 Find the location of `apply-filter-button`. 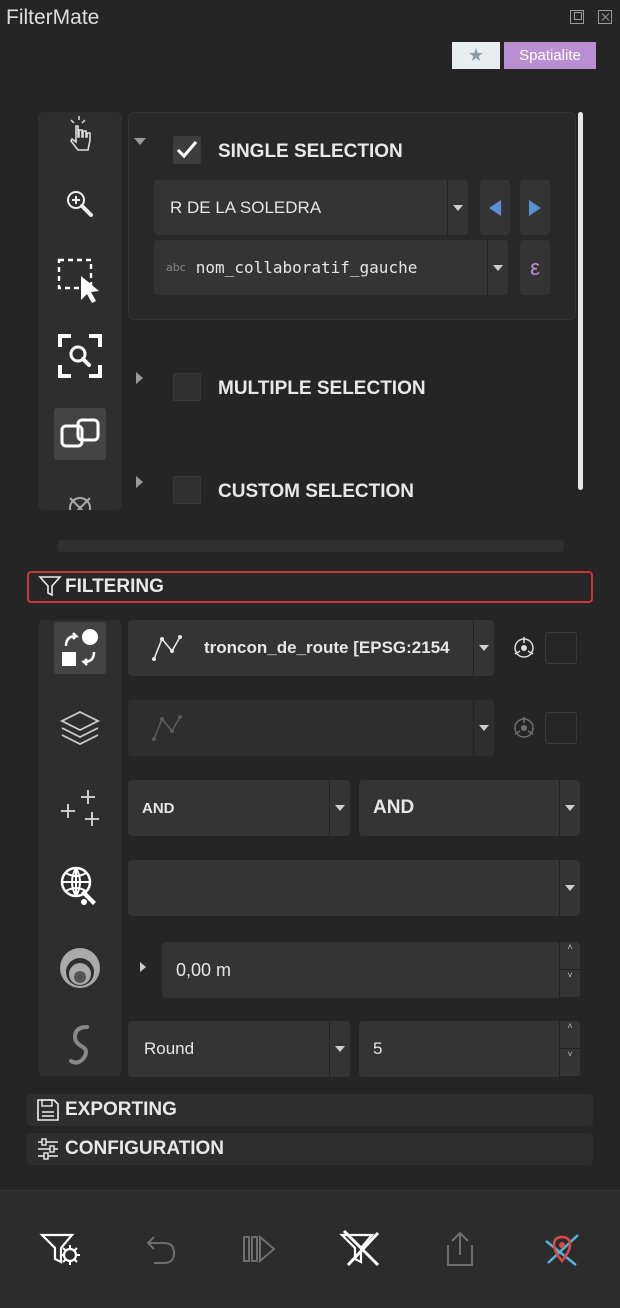

apply-filter-button is located at coordinates (60, 1249).